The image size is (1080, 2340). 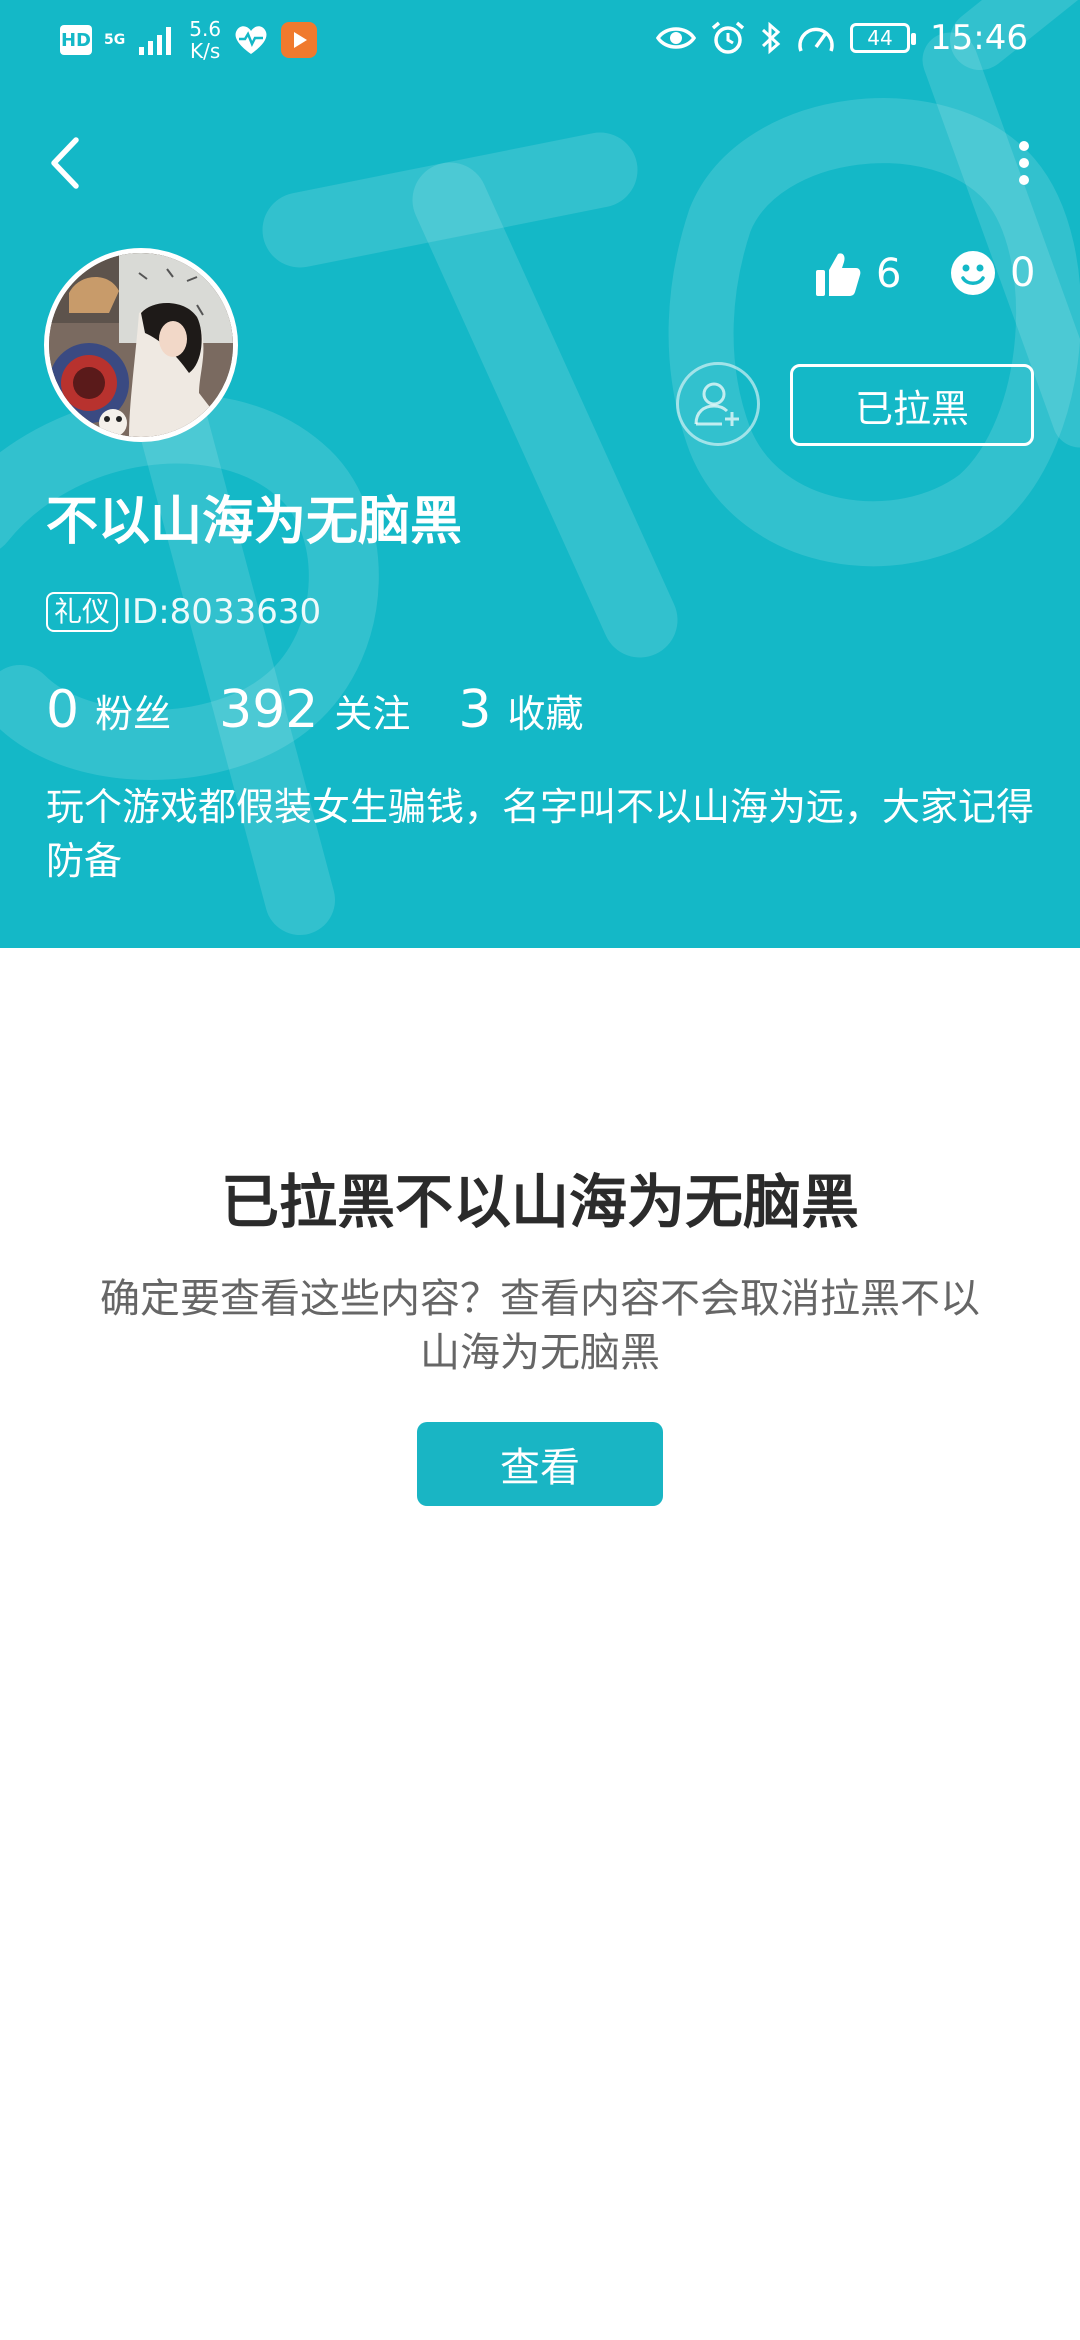 I want to click on fans-label: 粉丝, so click(x=133, y=714).